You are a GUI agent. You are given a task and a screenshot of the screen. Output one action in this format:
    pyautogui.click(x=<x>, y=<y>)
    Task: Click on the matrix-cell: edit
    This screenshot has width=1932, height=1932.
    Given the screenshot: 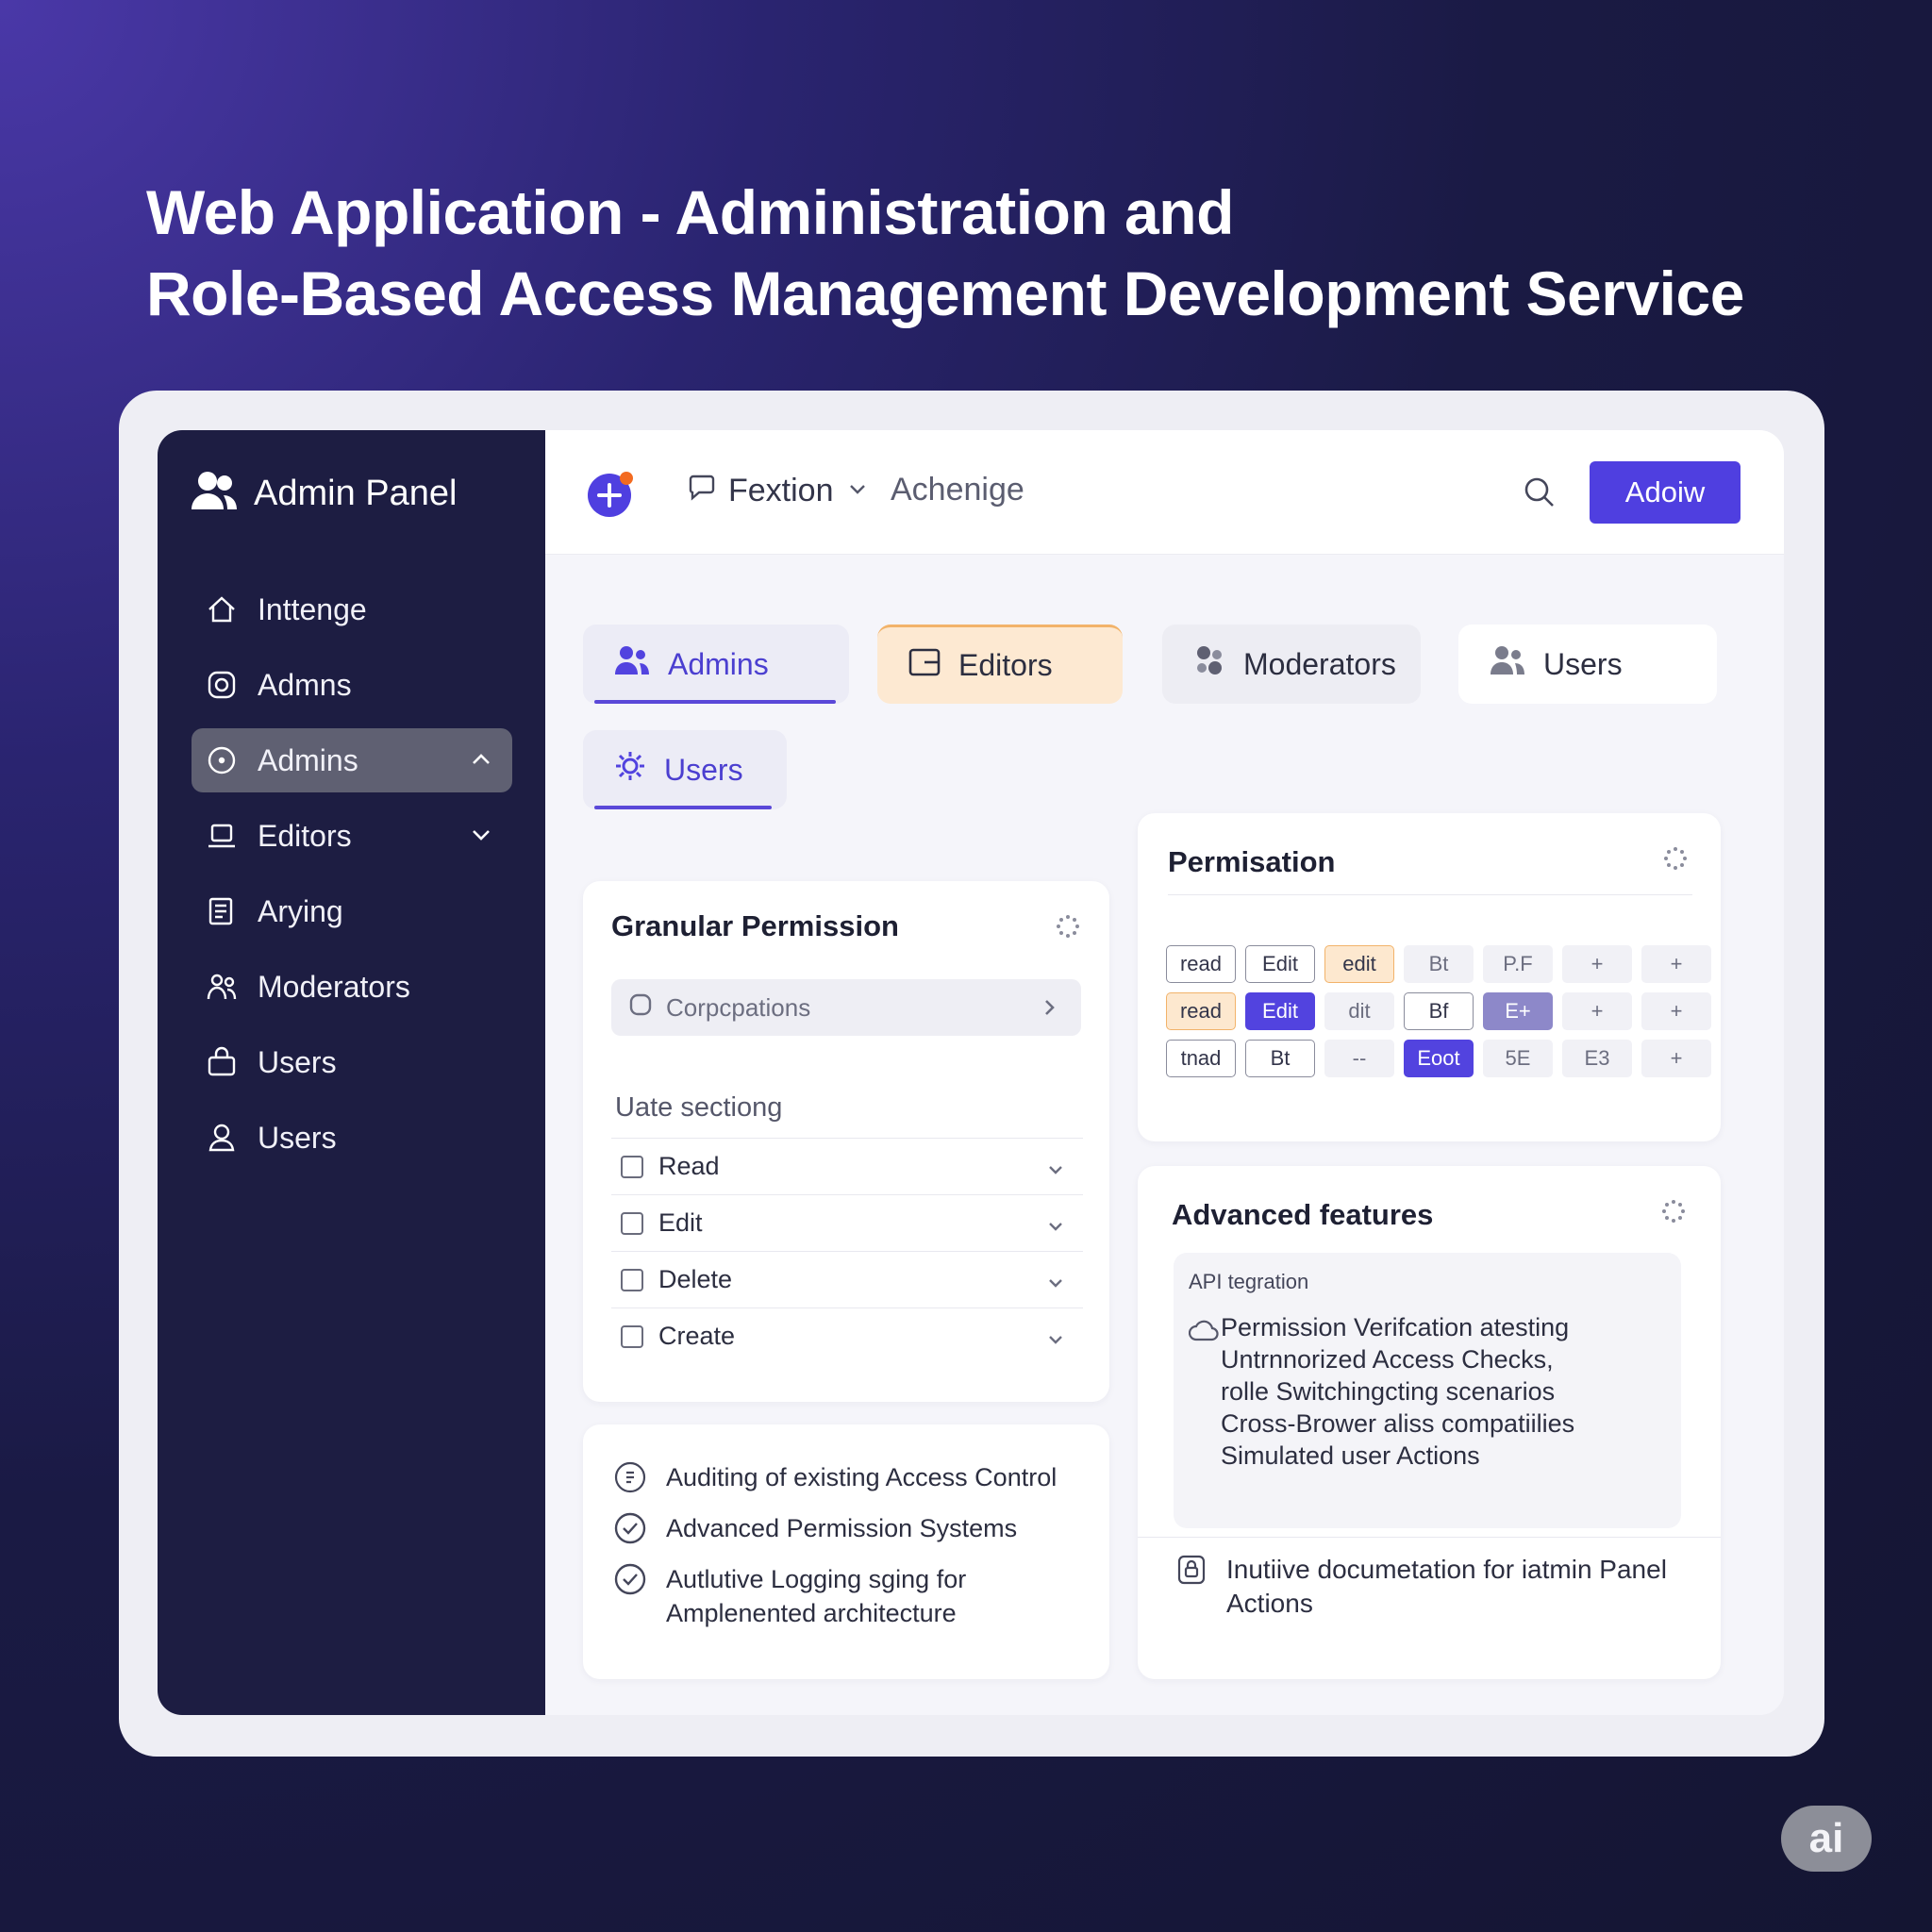 What is the action you would take?
    pyautogui.click(x=1359, y=964)
    